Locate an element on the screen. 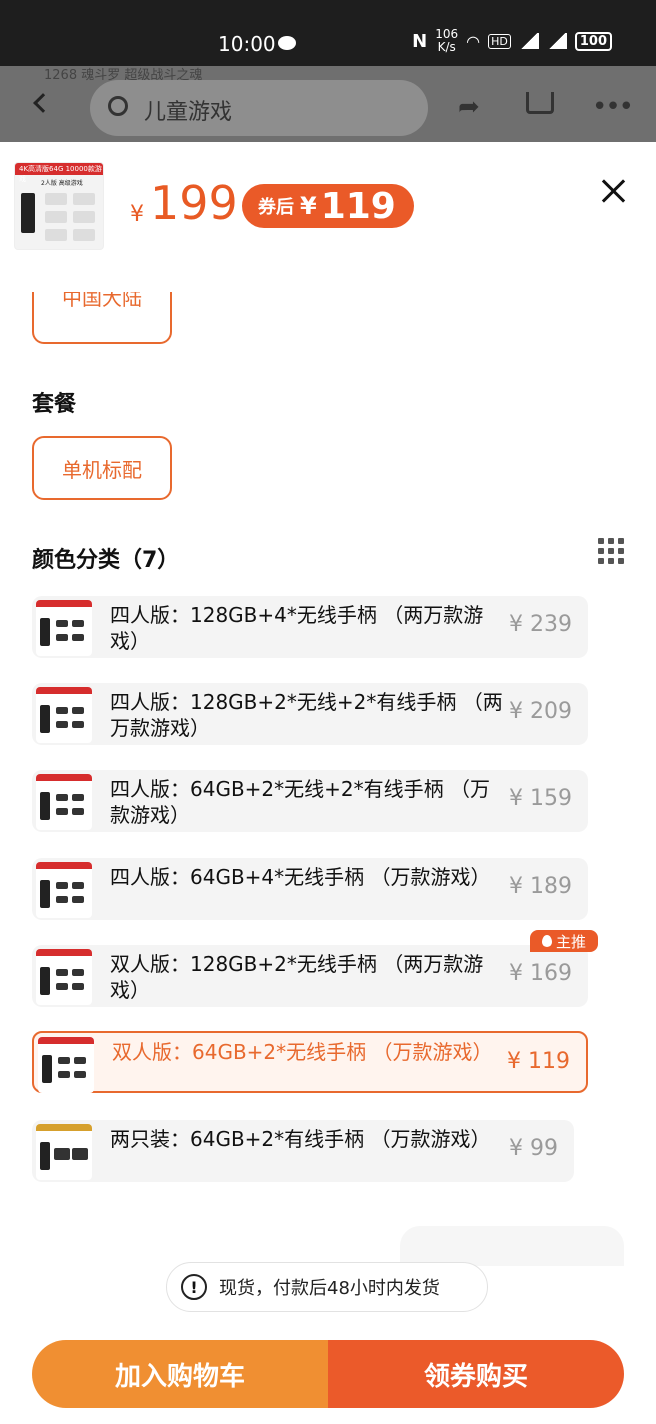 The width and height of the screenshot is (656, 1424). clock: 10:00 is located at coordinates (247, 44).